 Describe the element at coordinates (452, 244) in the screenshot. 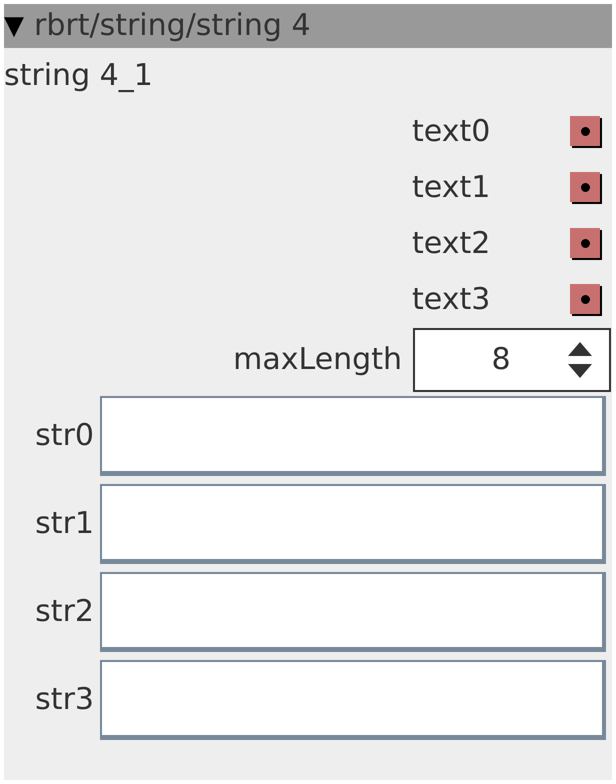

I see `toggle-label: text2` at that location.